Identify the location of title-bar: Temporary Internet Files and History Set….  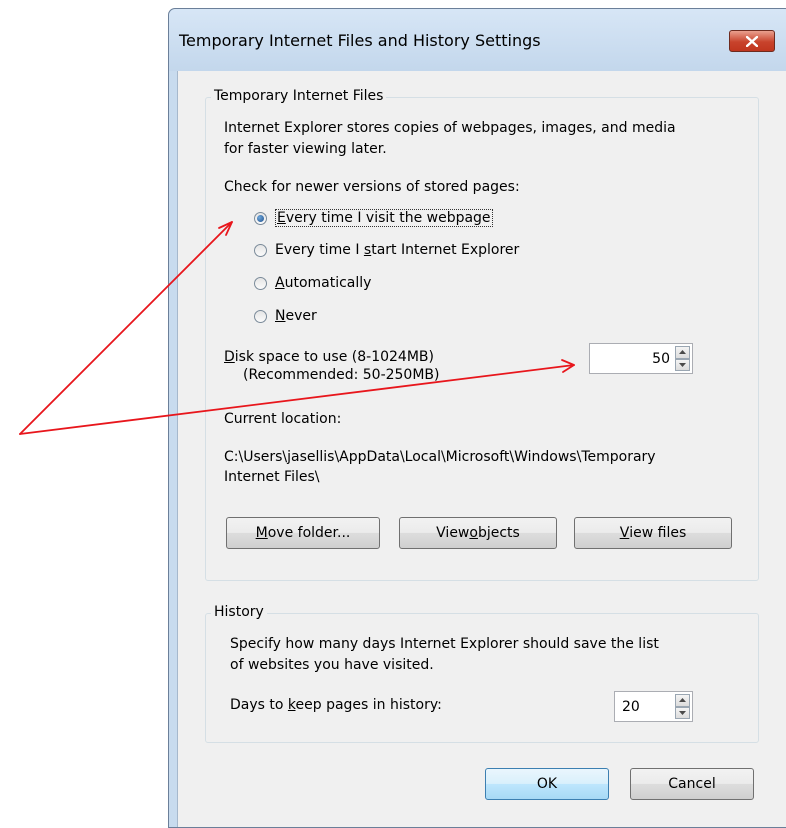
(477, 40).